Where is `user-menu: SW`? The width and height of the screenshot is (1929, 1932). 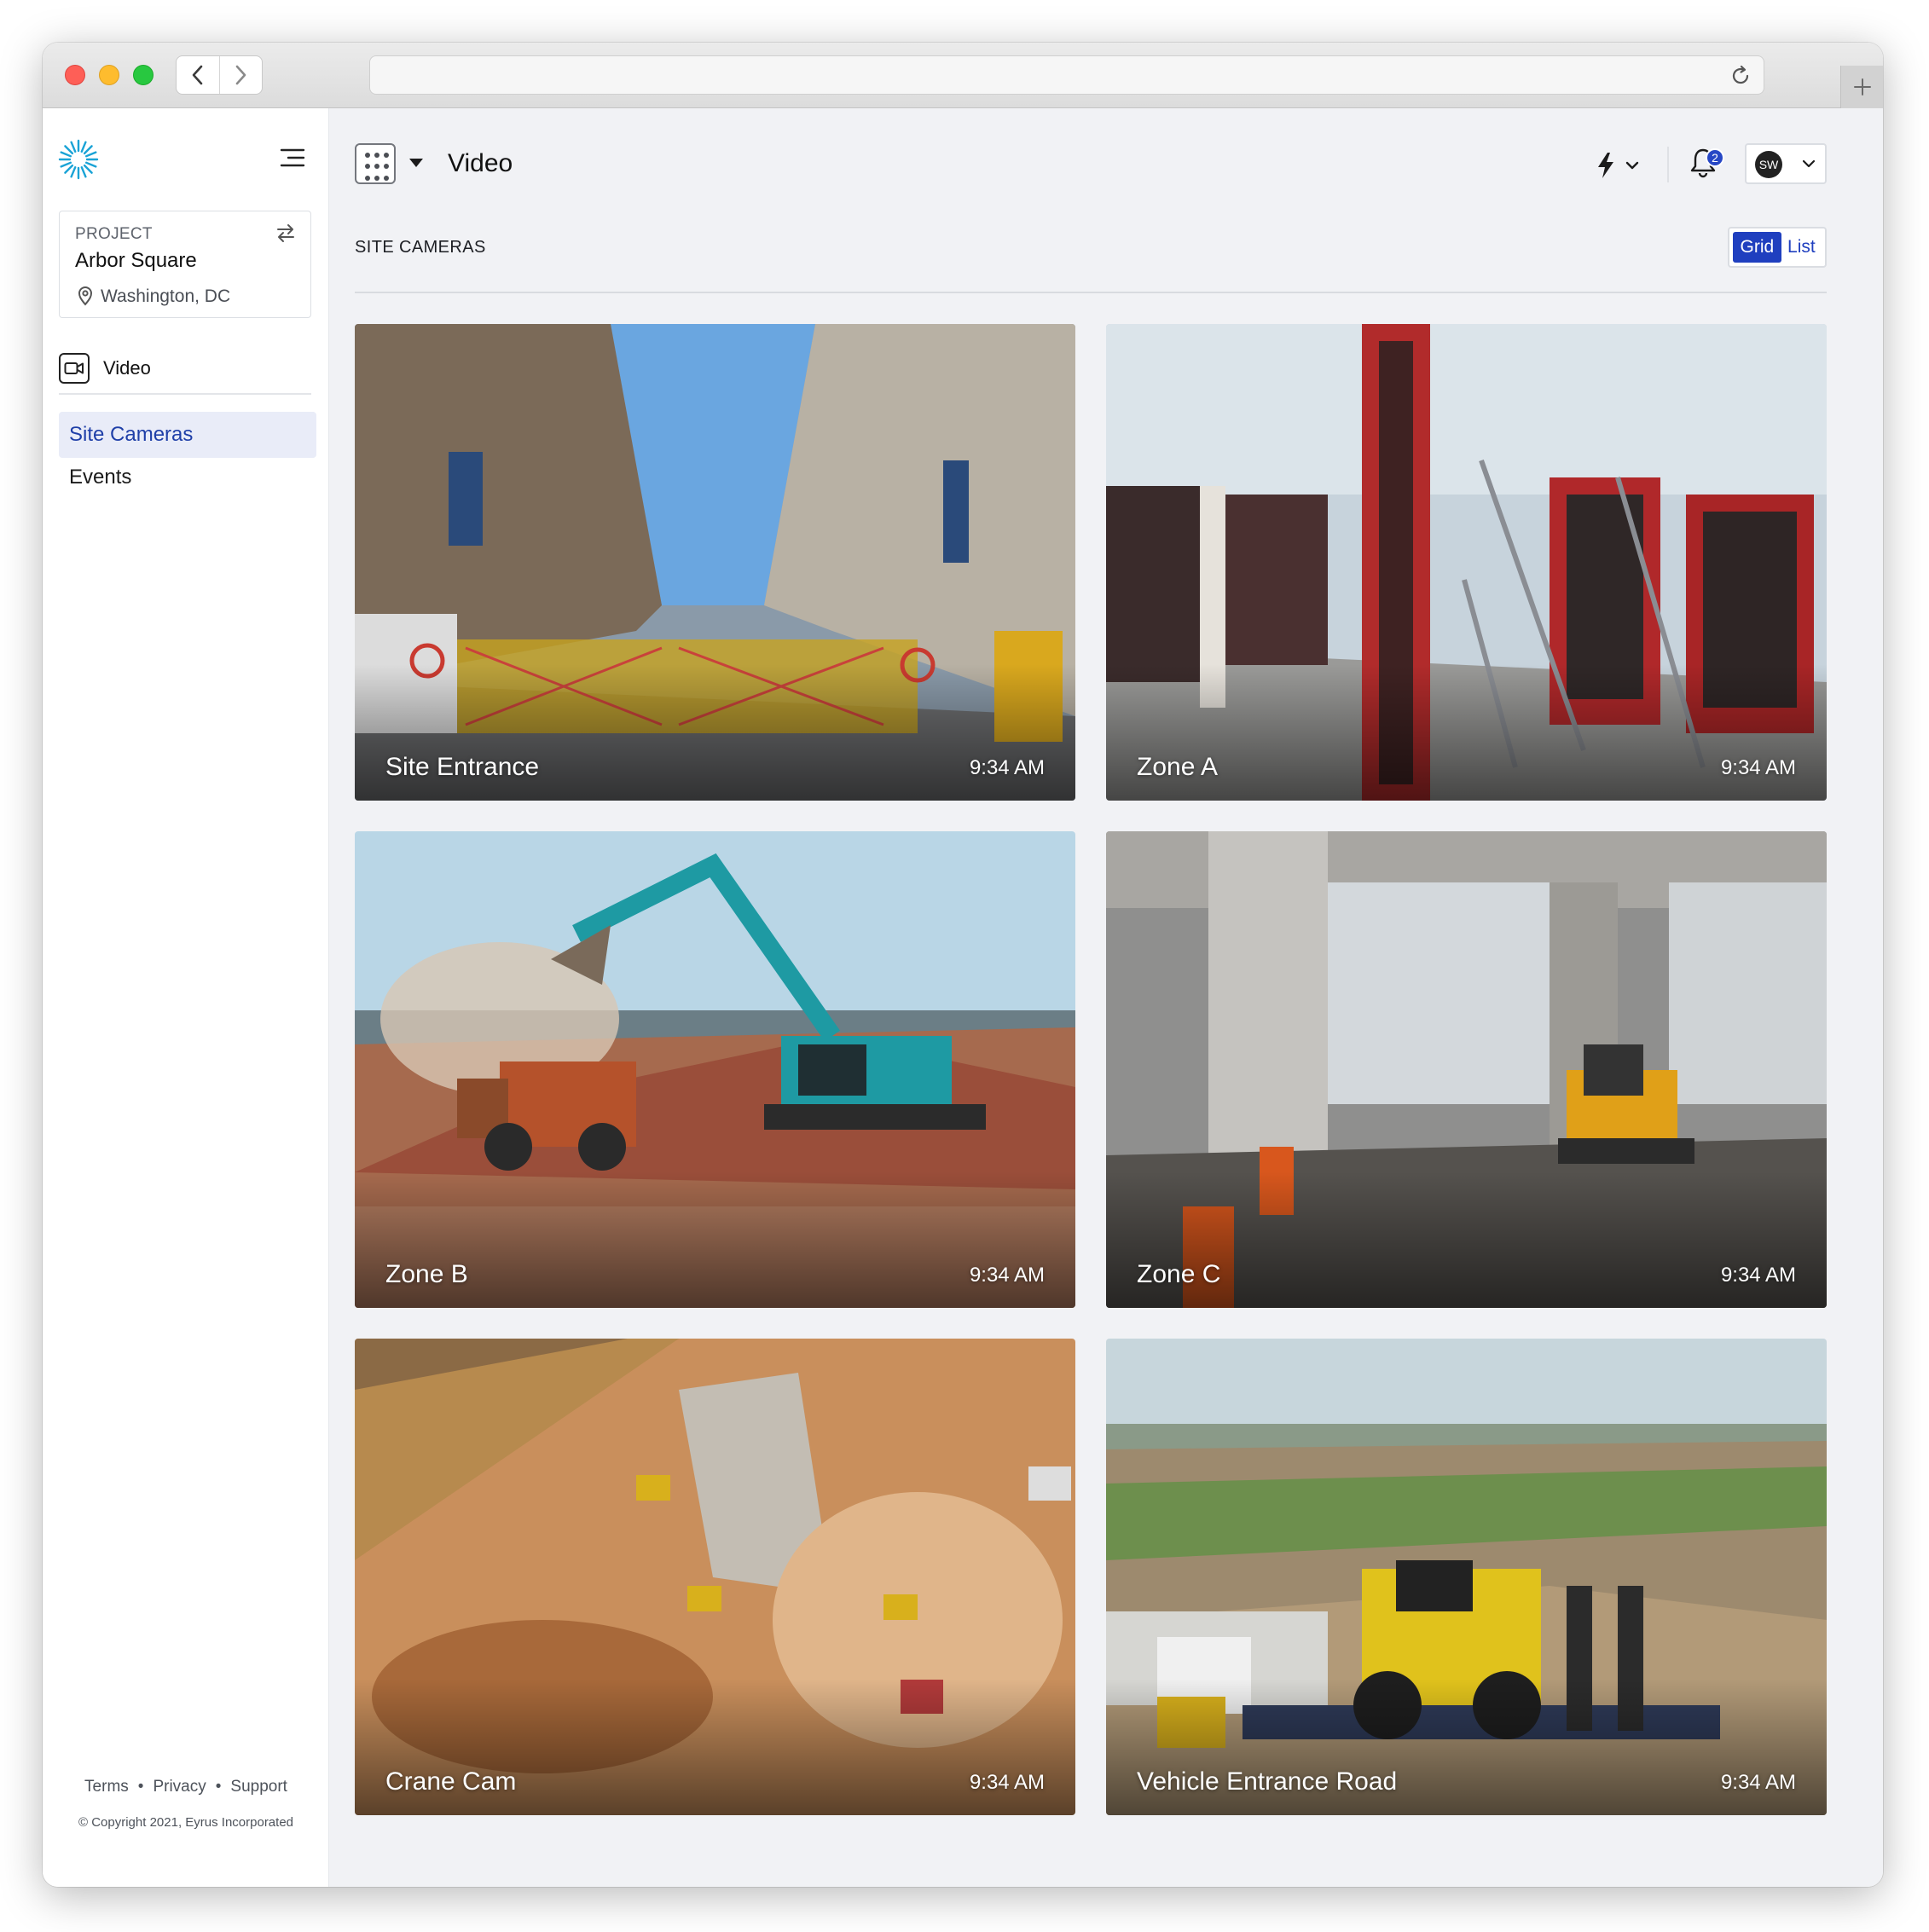
user-menu: SW is located at coordinates (1786, 163).